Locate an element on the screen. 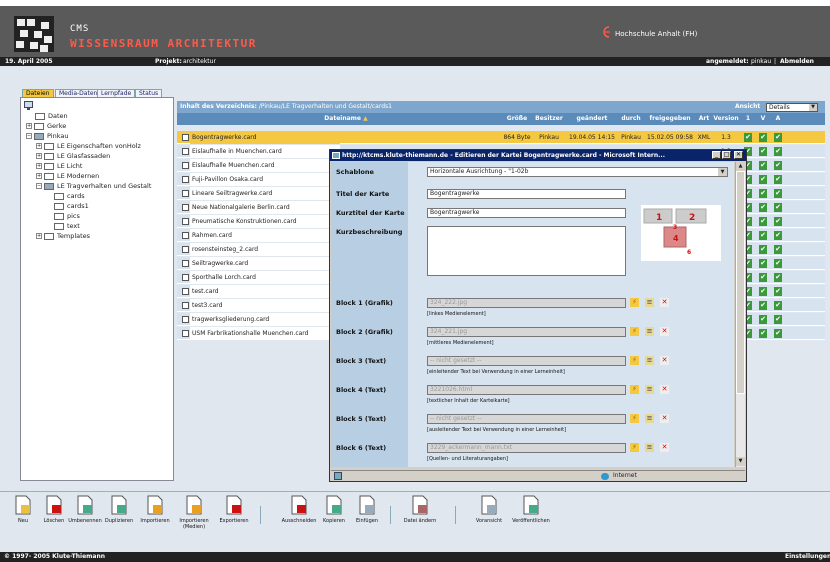 The width and height of the screenshot is (830, 562). schablone-select: Horizontale Ausrichtung - "1-02b ▼ is located at coordinates (577, 172).